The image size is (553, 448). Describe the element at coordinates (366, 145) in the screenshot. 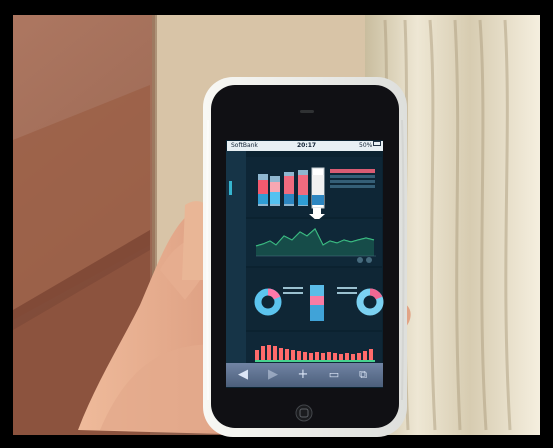

I see `battery-label: 50%` at that location.